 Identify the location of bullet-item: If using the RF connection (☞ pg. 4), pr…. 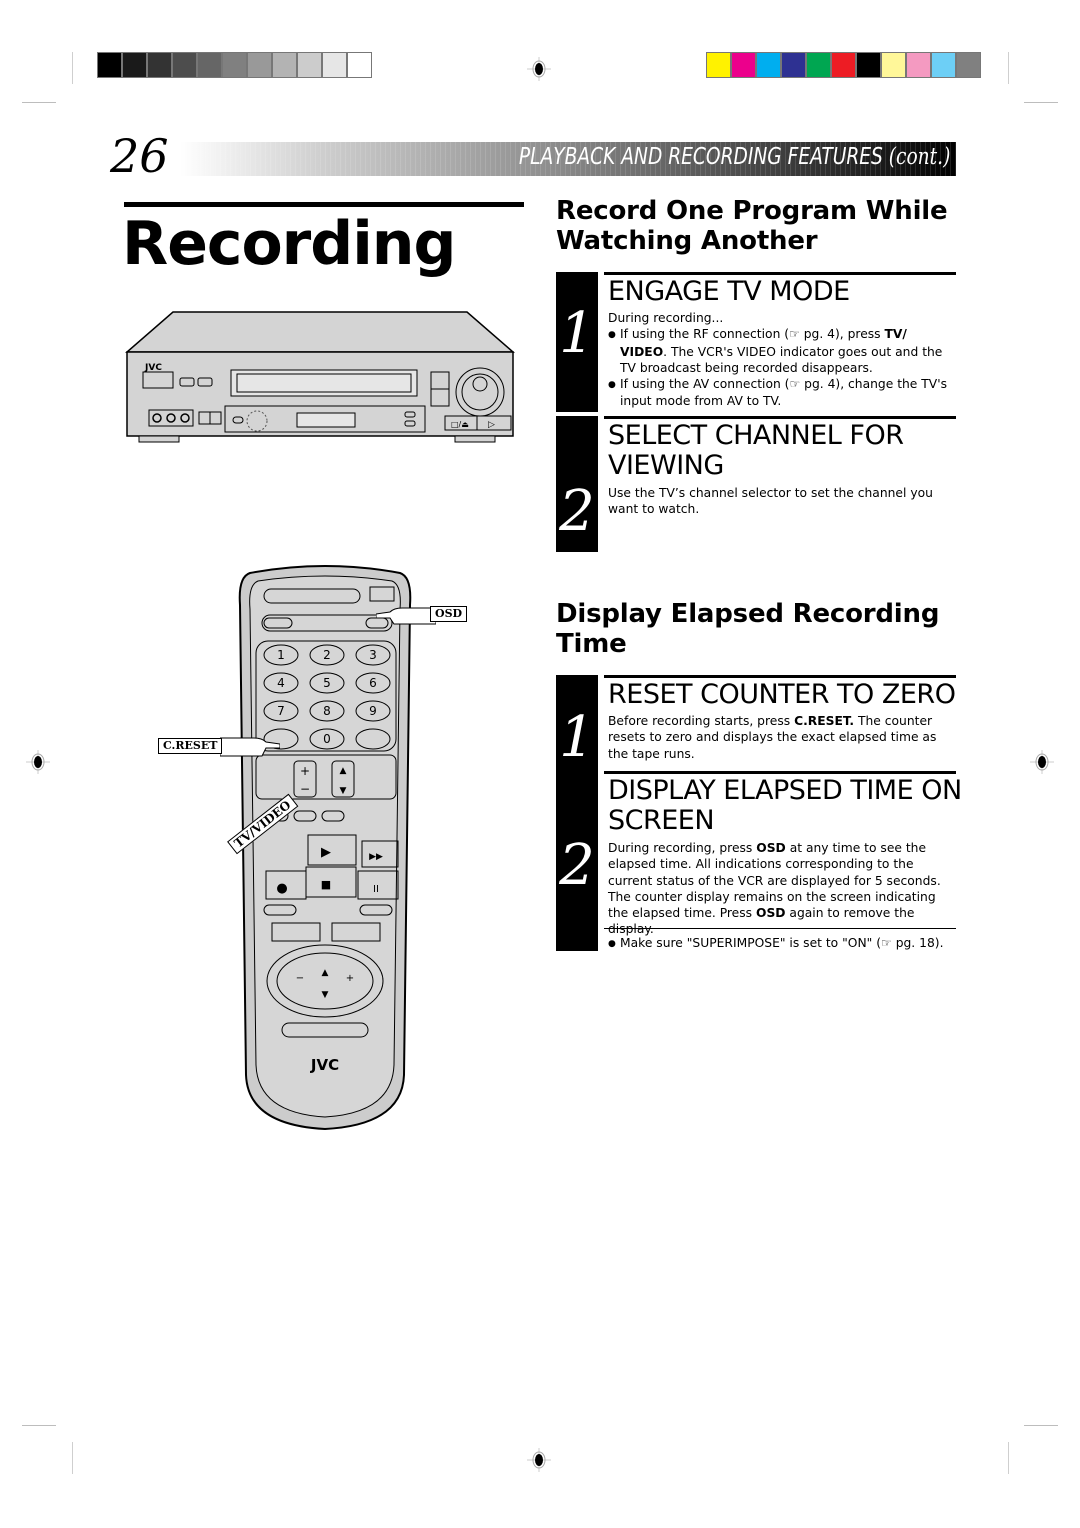
(783, 351).